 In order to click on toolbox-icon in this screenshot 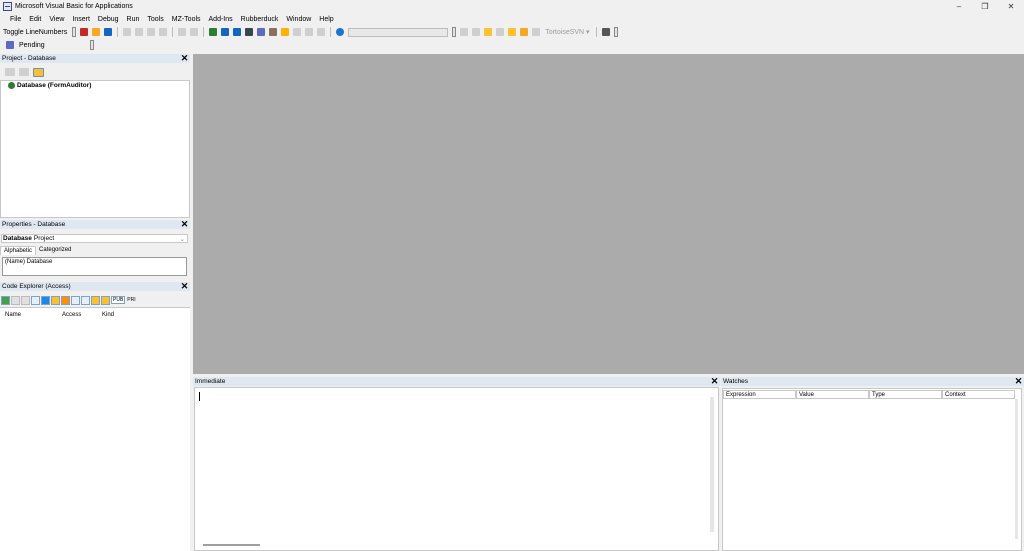, I will do `click(297, 32)`.